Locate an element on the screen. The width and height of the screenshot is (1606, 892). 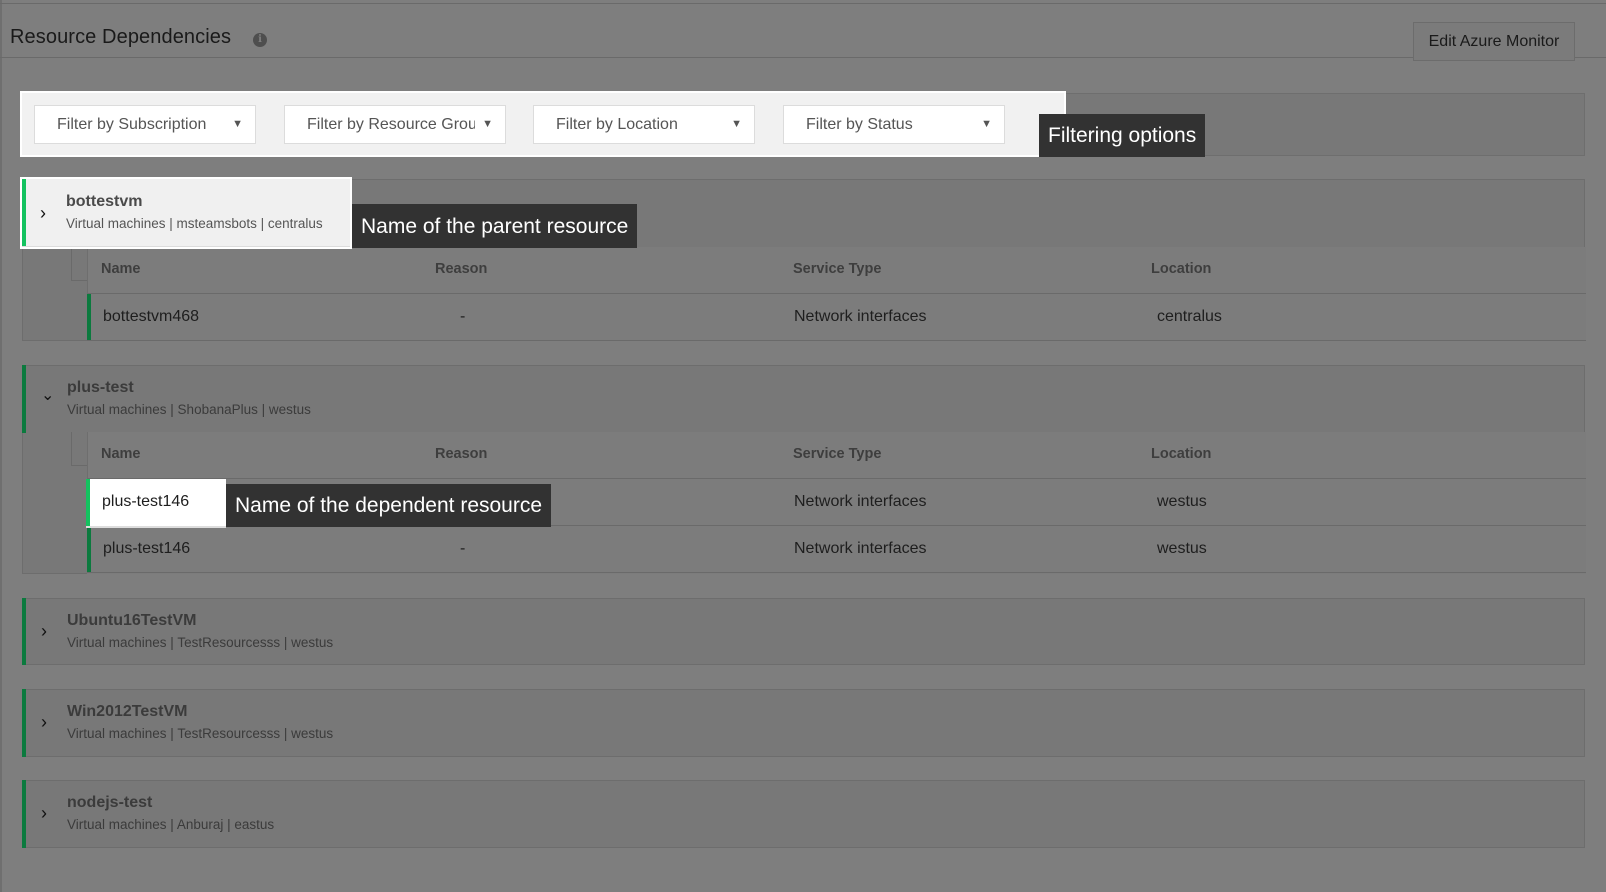
group-meta: Virtual machines | ShobanaPlus | westus is located at coordinates (189, 409).